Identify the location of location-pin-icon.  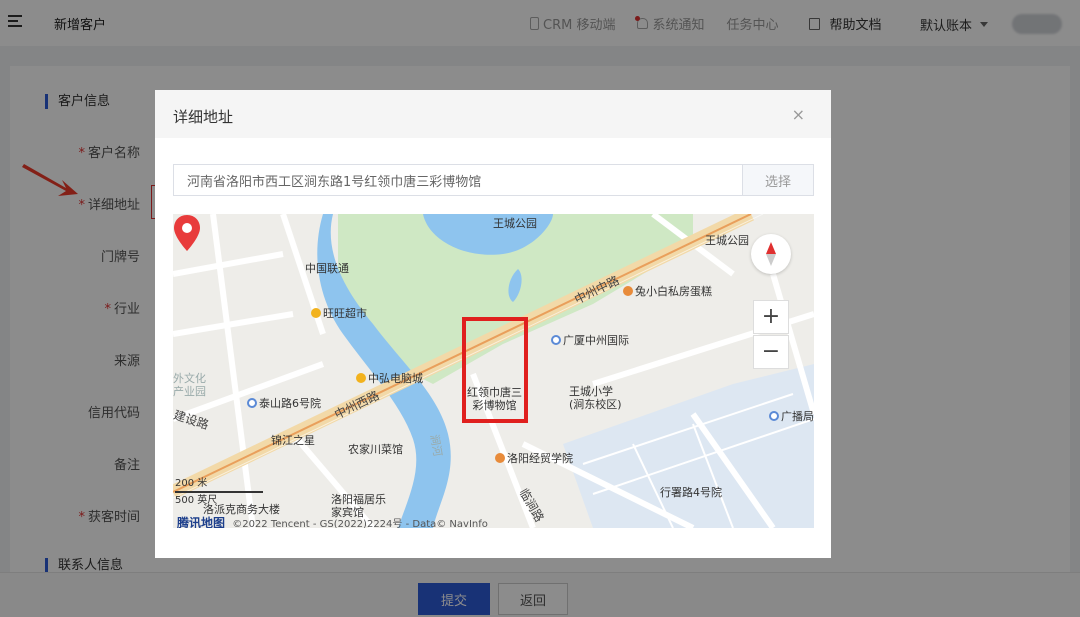
(187, 233).